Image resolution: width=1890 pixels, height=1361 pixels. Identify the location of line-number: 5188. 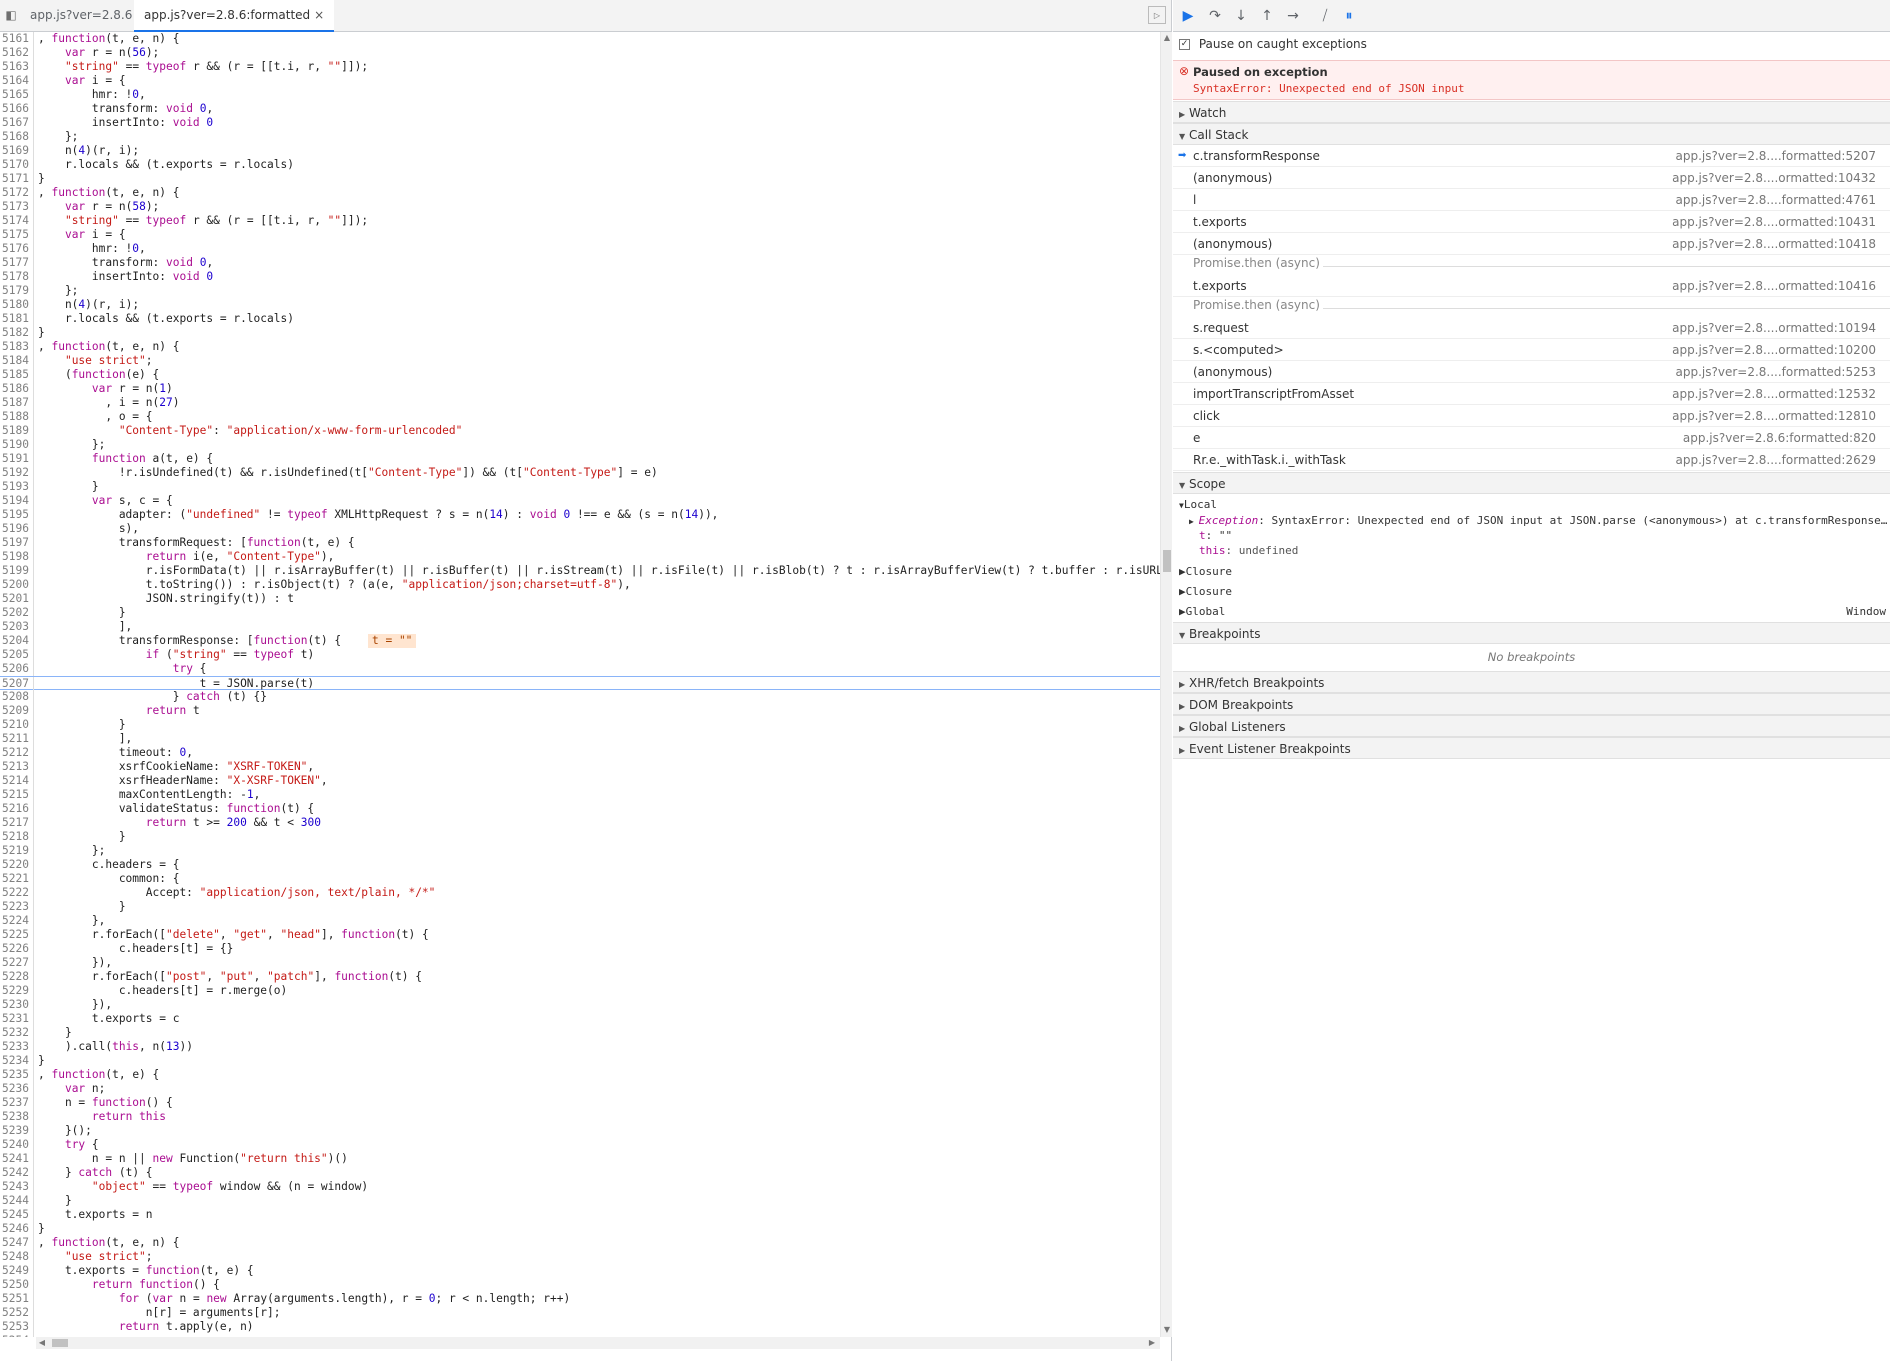
(17, 417).